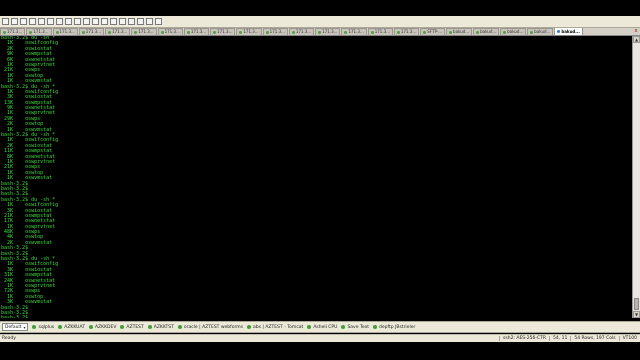  Describe the element at coordinates (394, 327) in the screenshot. I see `session-button: depftp JBstrieler` at that location.